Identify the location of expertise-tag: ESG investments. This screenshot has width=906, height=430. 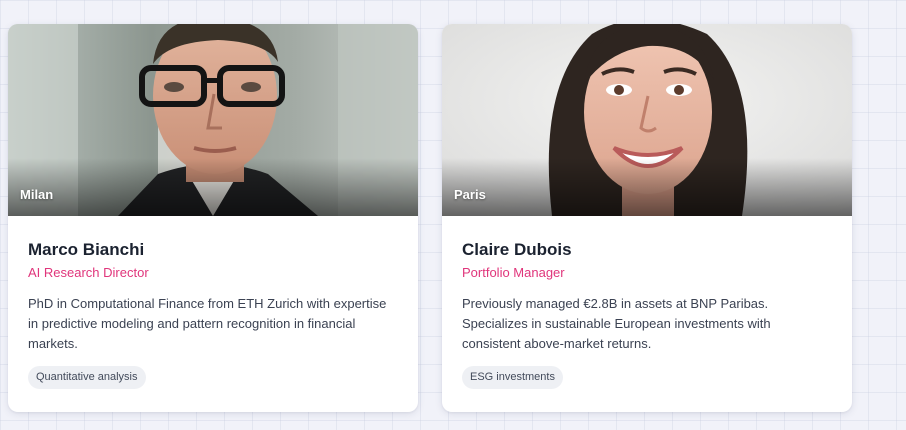
(512, 377).